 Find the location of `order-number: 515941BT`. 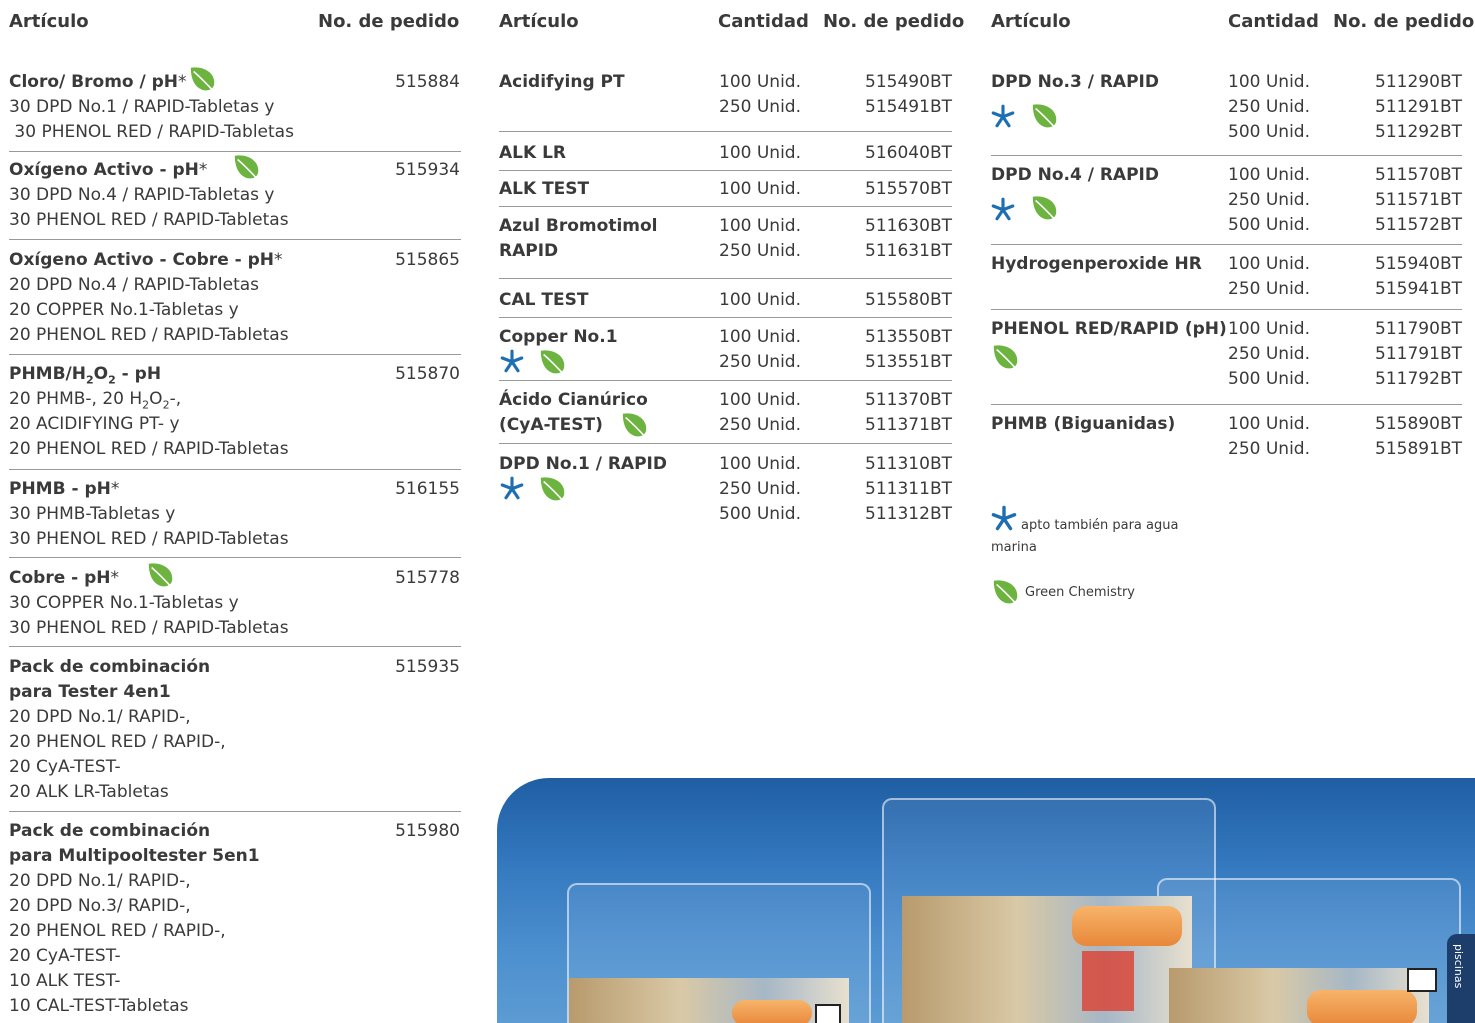

order-number: 515941BT is located at coordinates (1418, 289).